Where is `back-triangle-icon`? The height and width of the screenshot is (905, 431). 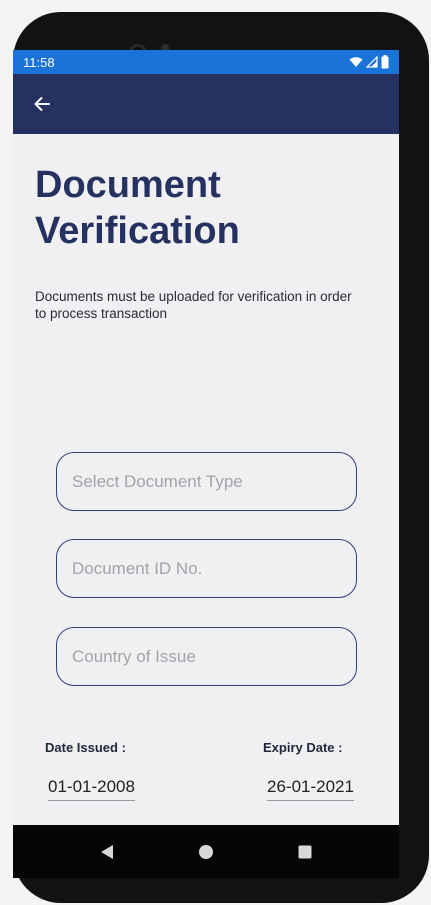
back-triangle-icon is located at coordinates (107, 851).